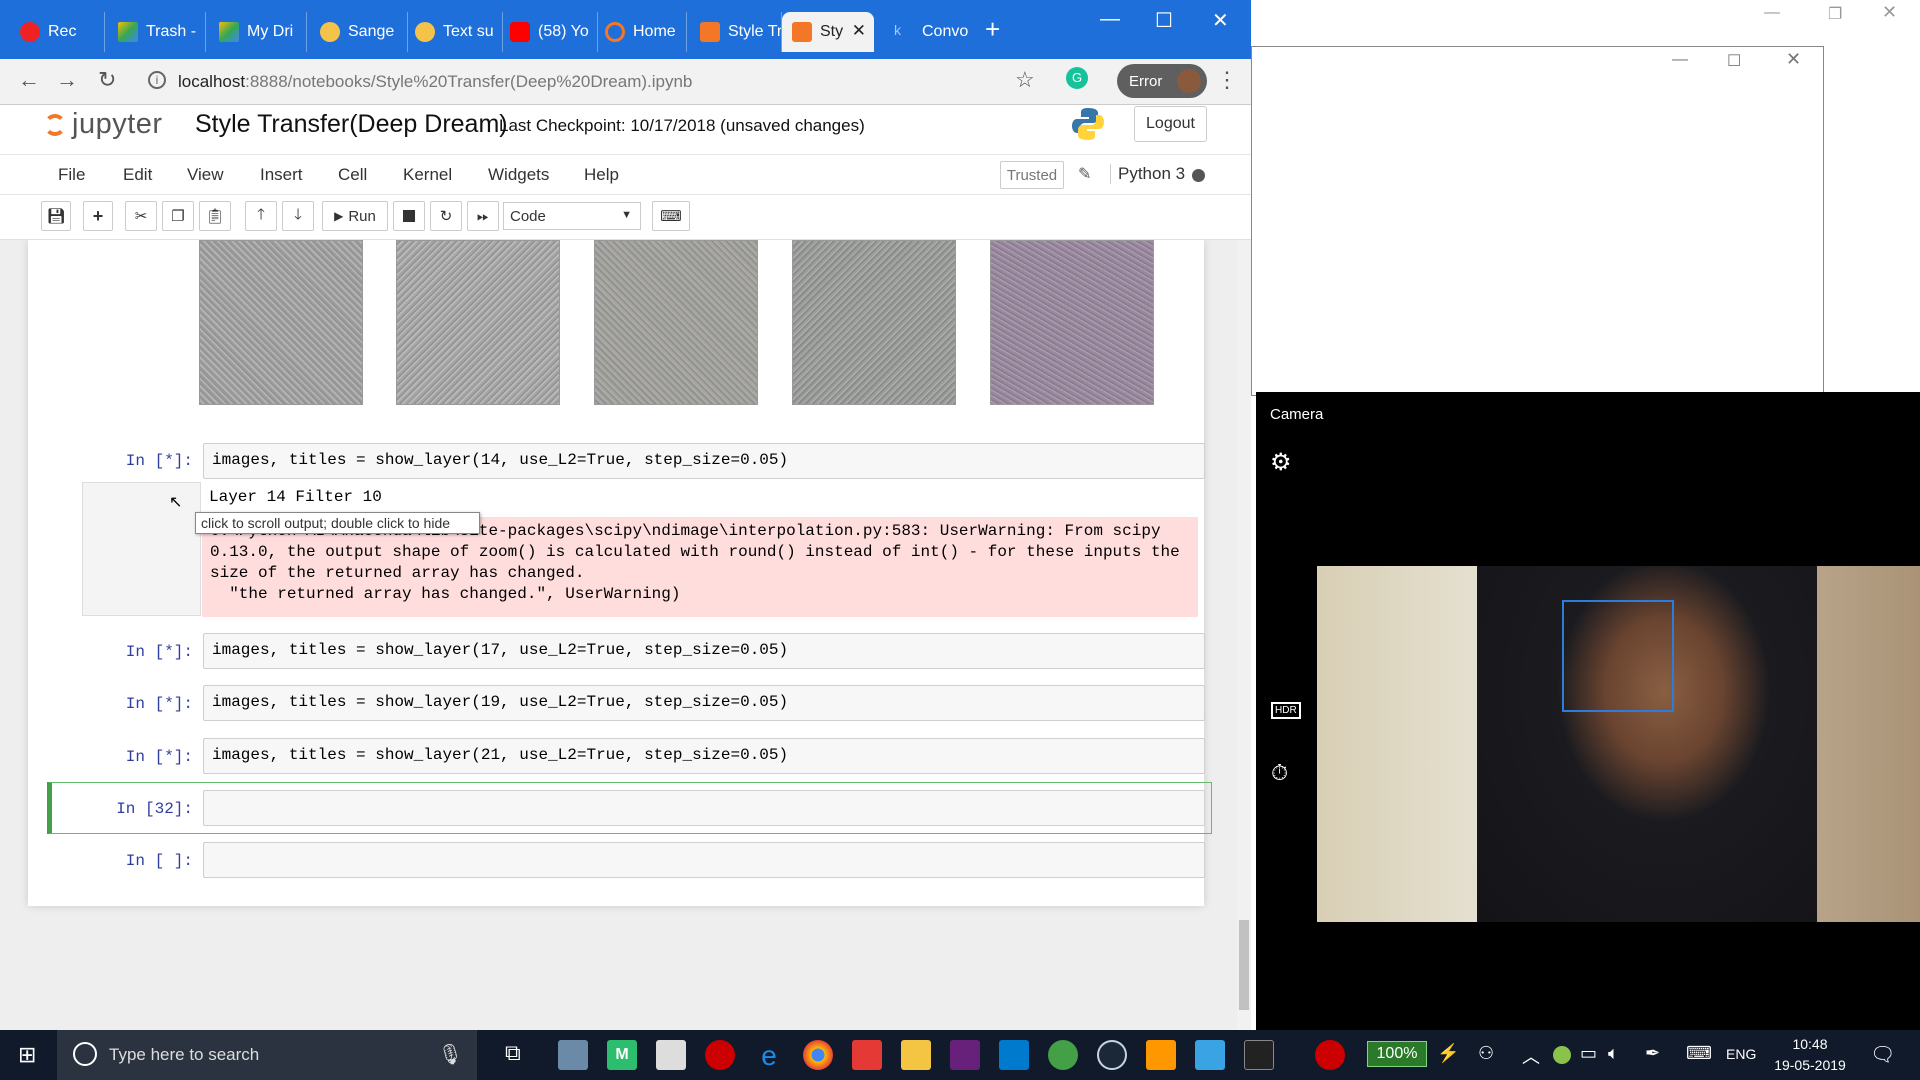 This screenshot has height=1080, width=1920. I want to click on trusted-badge: Trusted, so click(1032, 175).